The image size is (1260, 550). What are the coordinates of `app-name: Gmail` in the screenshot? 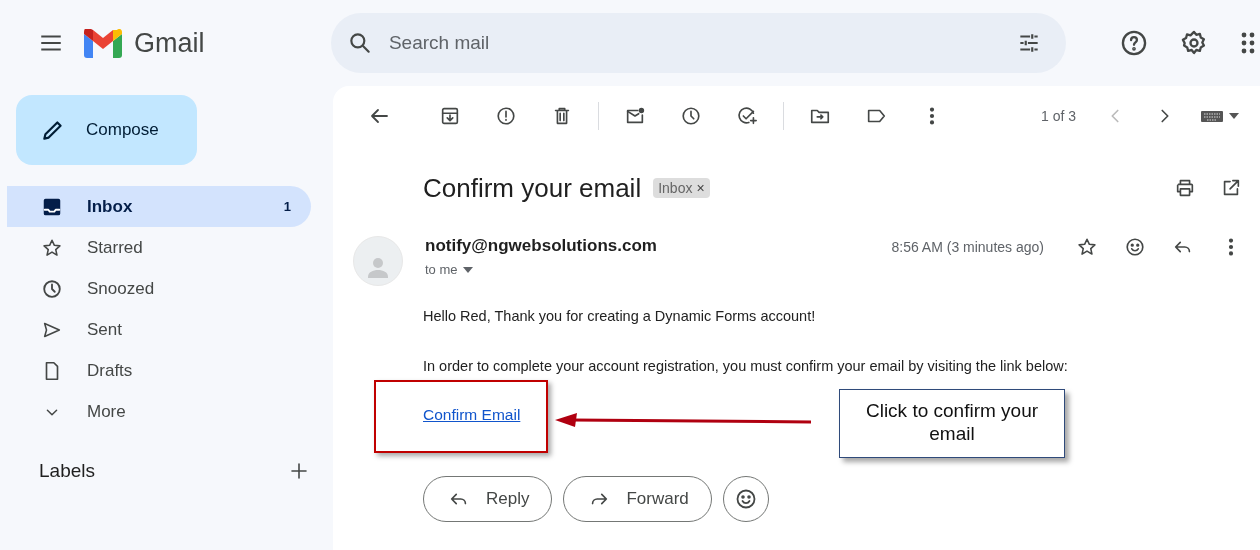 It's located at (169, 43).